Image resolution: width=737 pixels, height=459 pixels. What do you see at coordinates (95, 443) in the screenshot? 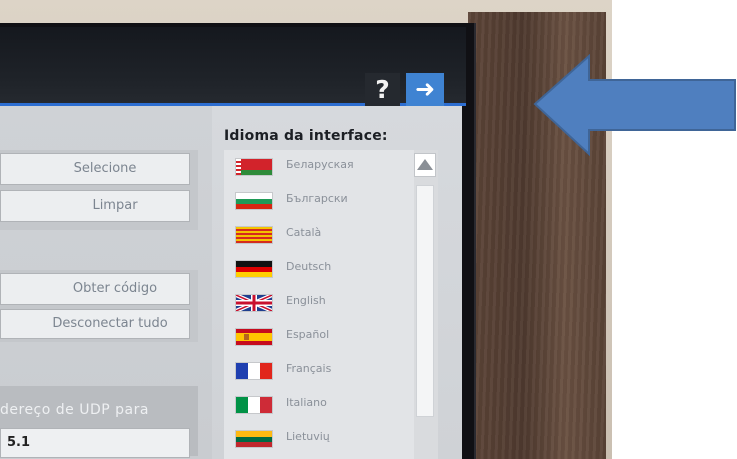
I see `udp-address-field: 5.1` at bounding box center [95, 443].